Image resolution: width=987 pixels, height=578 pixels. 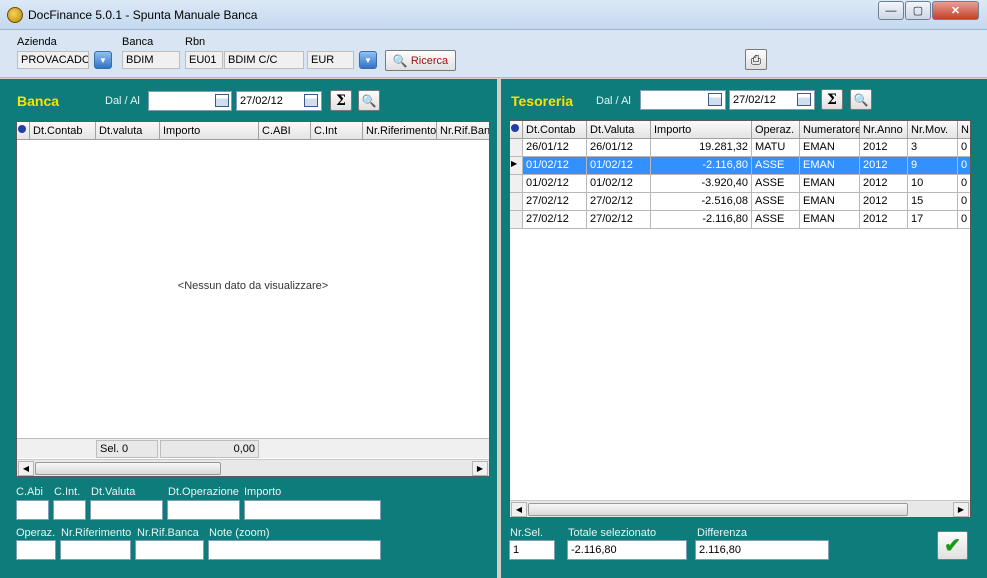 What do you see at coordinates (776, 148) in the screenshot?
I see `table-cell: MATU` at bounding box center [776, 148].